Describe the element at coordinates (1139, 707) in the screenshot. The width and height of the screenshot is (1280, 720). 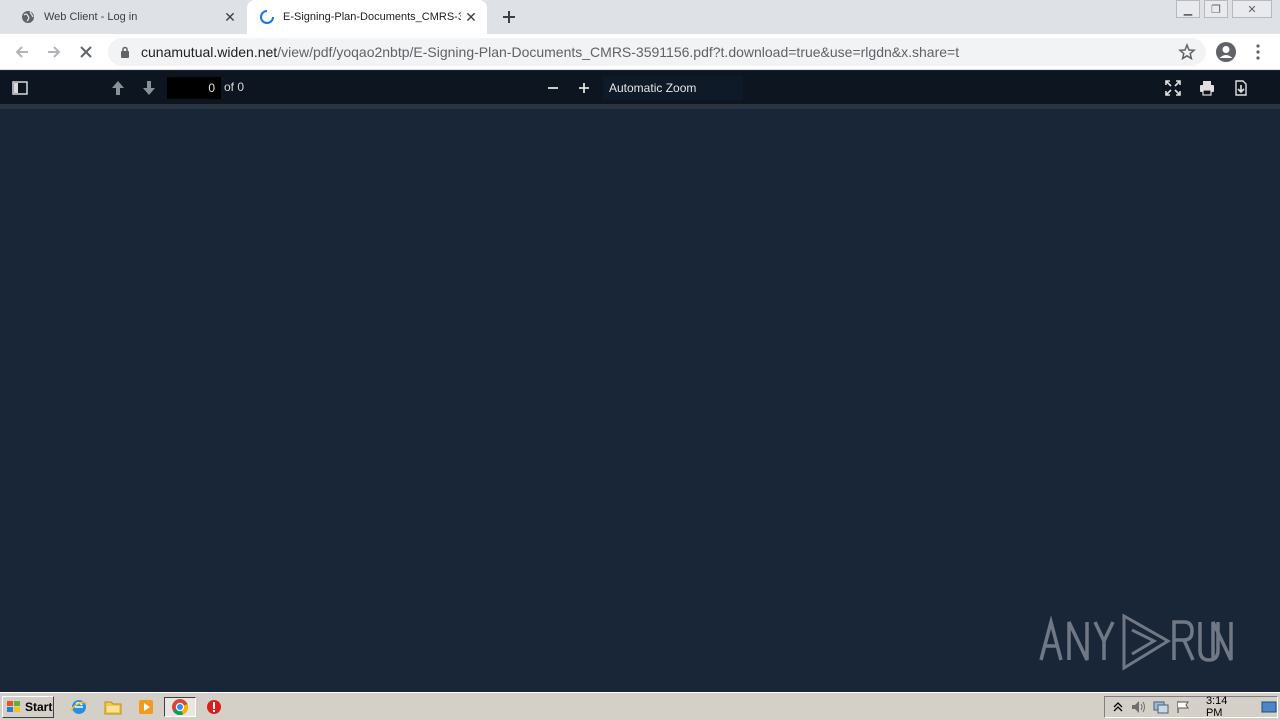
I see `volume-icon` at that location.